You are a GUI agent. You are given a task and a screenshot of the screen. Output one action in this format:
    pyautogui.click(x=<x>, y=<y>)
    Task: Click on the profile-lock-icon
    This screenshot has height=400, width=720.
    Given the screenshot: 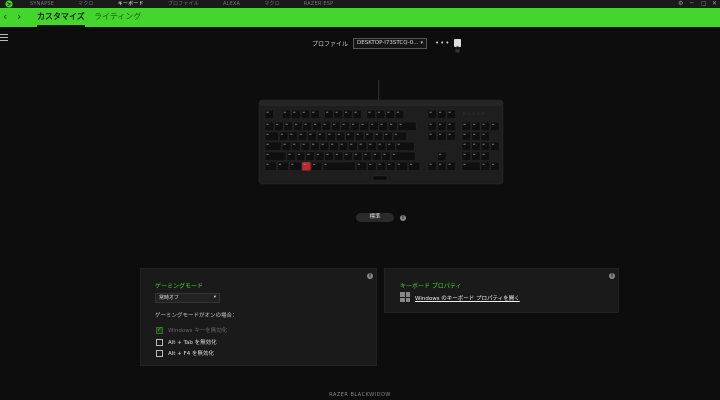 What is the action you would take?
    pyautogui.click(x=458, y=46)
    